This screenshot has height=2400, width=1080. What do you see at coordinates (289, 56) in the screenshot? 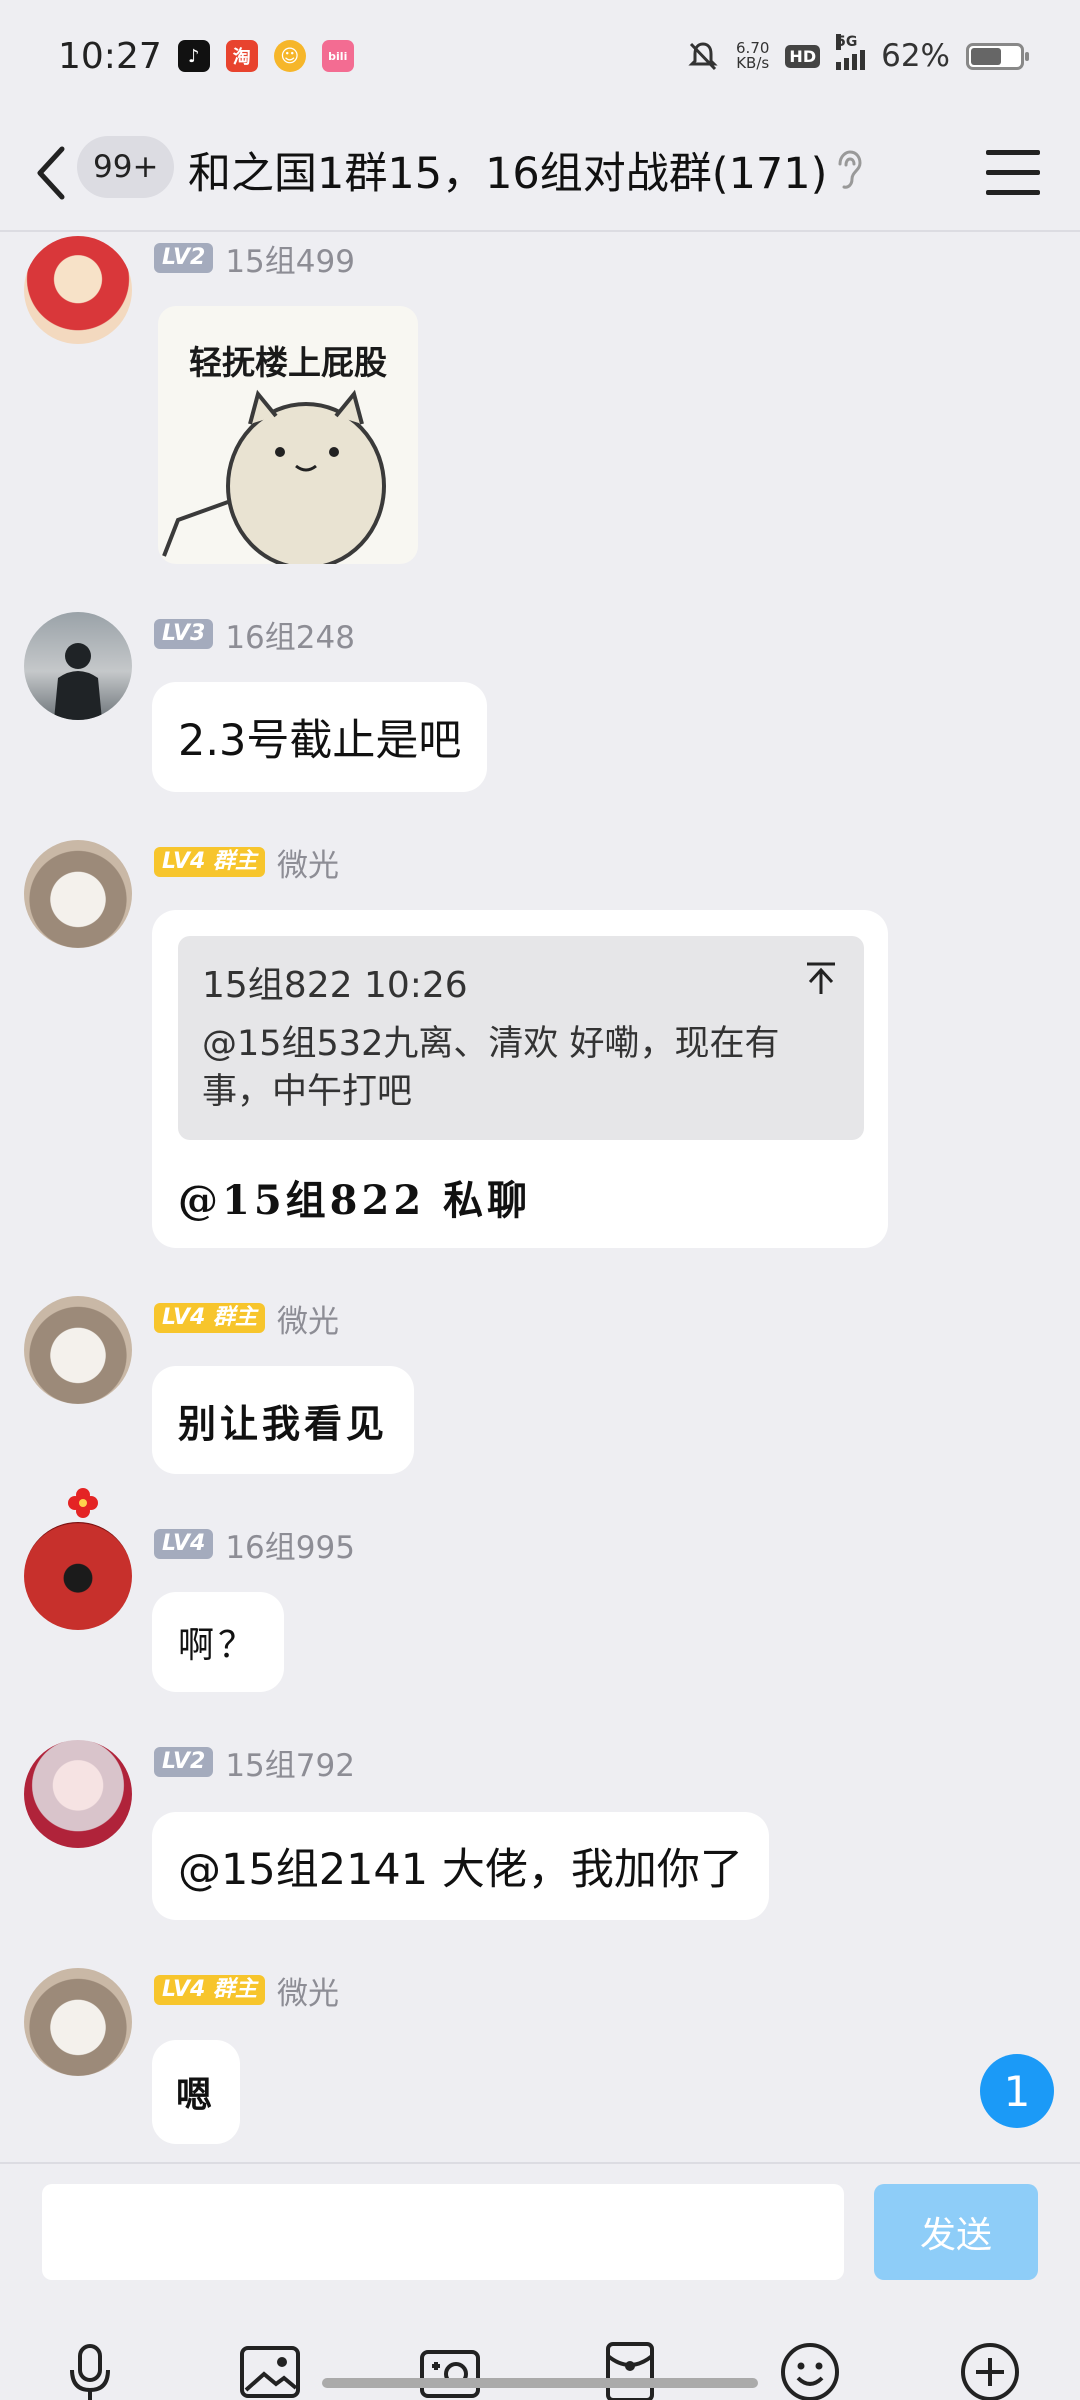
I see `app-icon: ☺` at bounding box center [289, 56].